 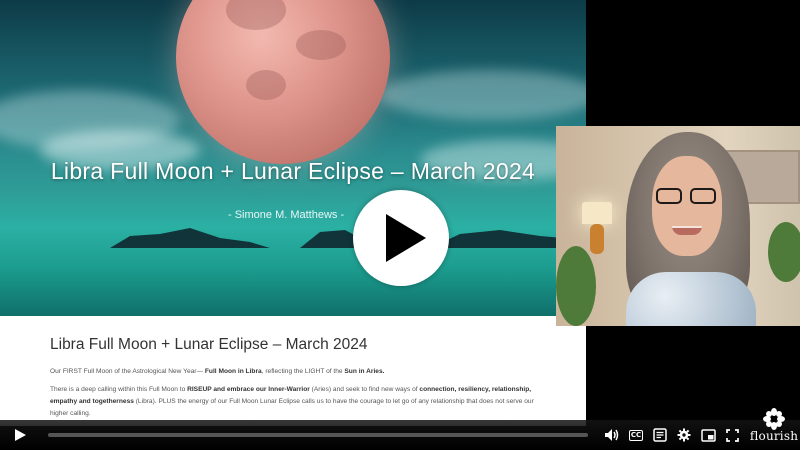 What do you see at coordinates (348, 238) in the screenshot?
I see `island-silhouette` at bounding box center [348, 238].